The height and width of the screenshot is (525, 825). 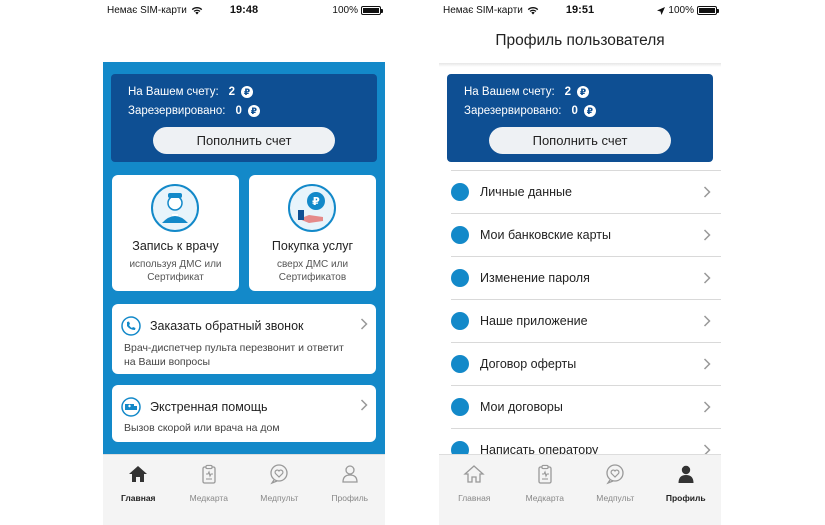 I want to click on doctor-icon, so click(x=175, y=208).